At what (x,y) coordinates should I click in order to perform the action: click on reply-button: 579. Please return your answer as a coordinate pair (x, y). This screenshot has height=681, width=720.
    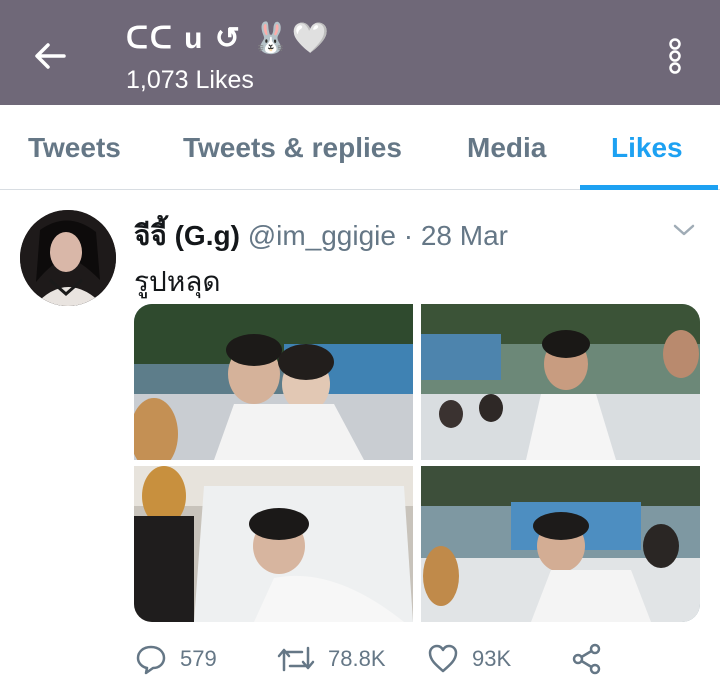
    Looking at the image, I should click on (175, 659).